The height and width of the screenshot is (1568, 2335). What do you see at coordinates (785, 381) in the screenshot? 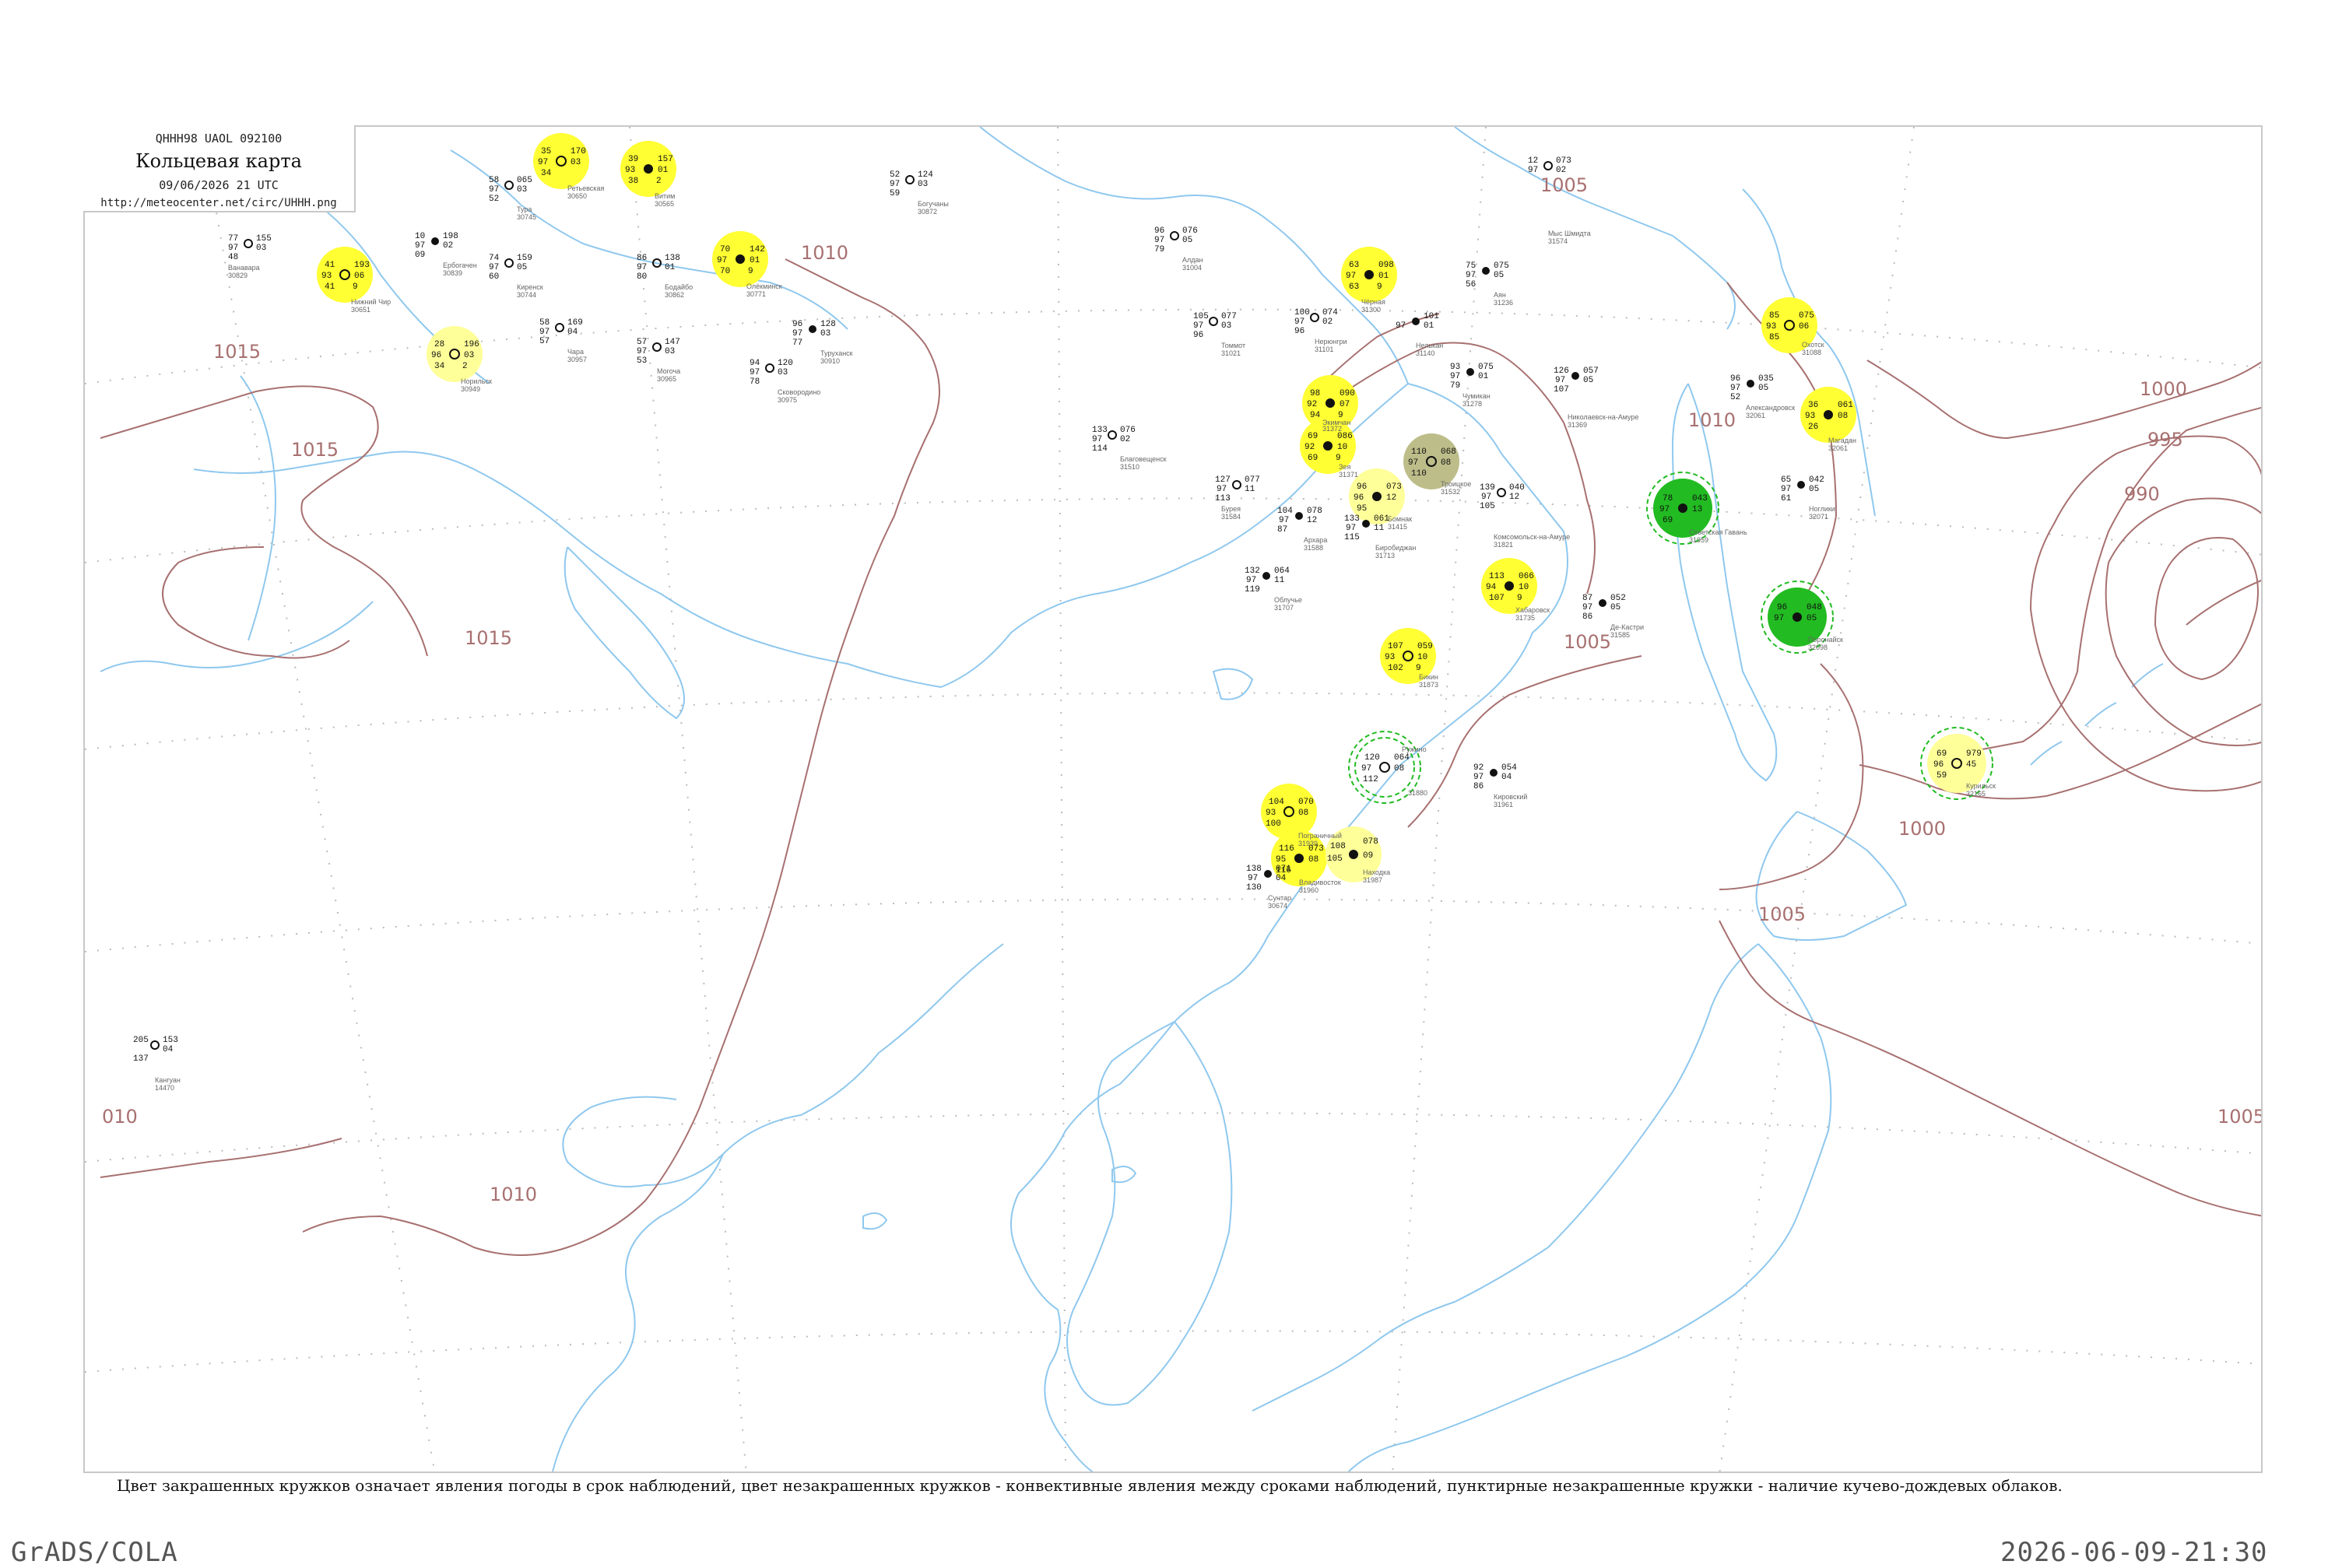
I see `station-plot: 94 120 97 03 78 Сковородино 30975` at bounding box center [785, 381].